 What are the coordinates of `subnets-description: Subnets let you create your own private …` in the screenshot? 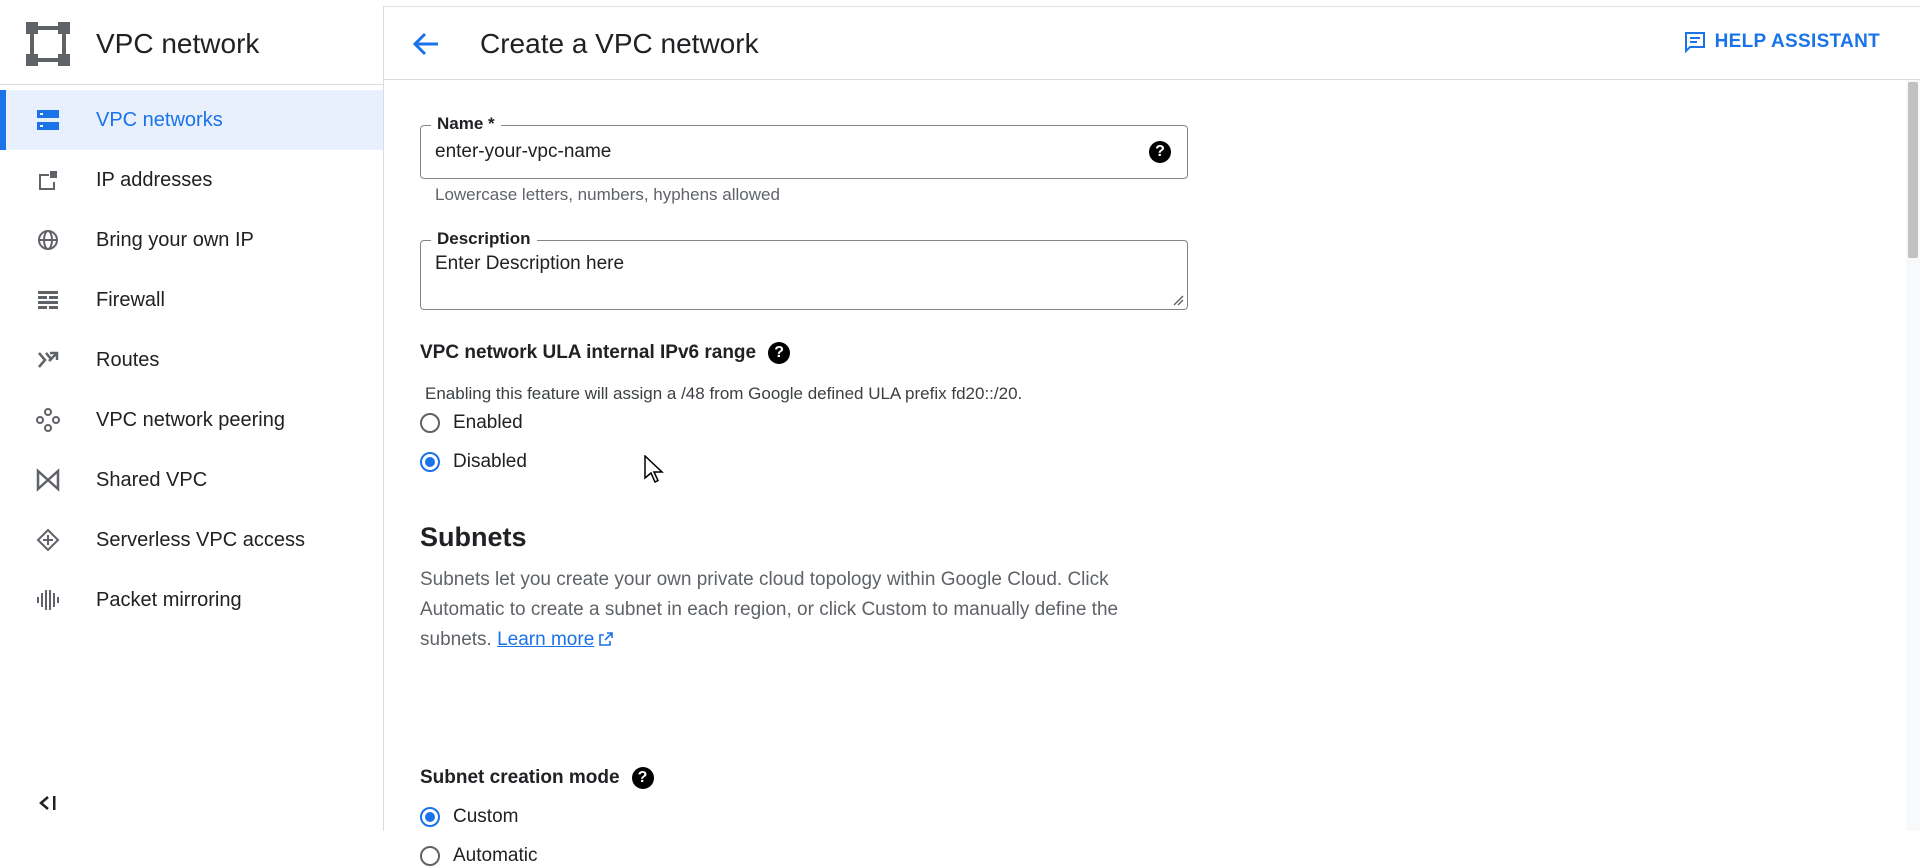 It's located at (800, 610).